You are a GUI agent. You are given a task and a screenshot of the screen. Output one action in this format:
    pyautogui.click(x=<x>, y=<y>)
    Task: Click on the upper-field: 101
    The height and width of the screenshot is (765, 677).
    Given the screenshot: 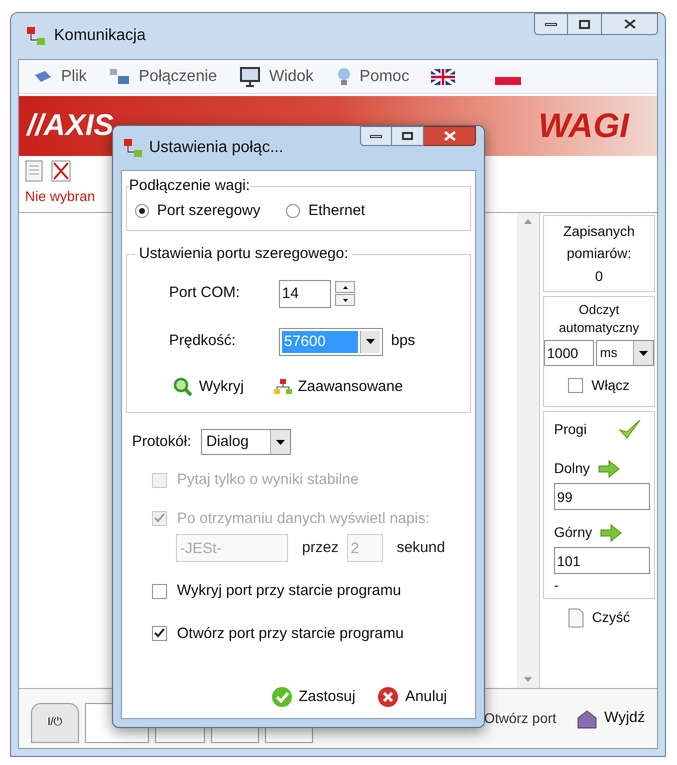 What is the action you would take?
    pyautogui.click(x=602, y=560)
    